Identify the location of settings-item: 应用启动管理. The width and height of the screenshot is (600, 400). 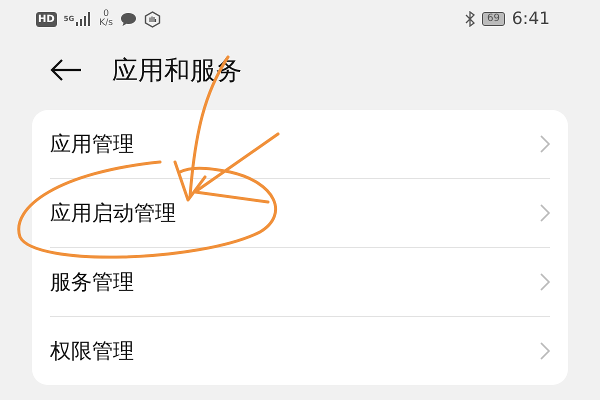
(300, 212).